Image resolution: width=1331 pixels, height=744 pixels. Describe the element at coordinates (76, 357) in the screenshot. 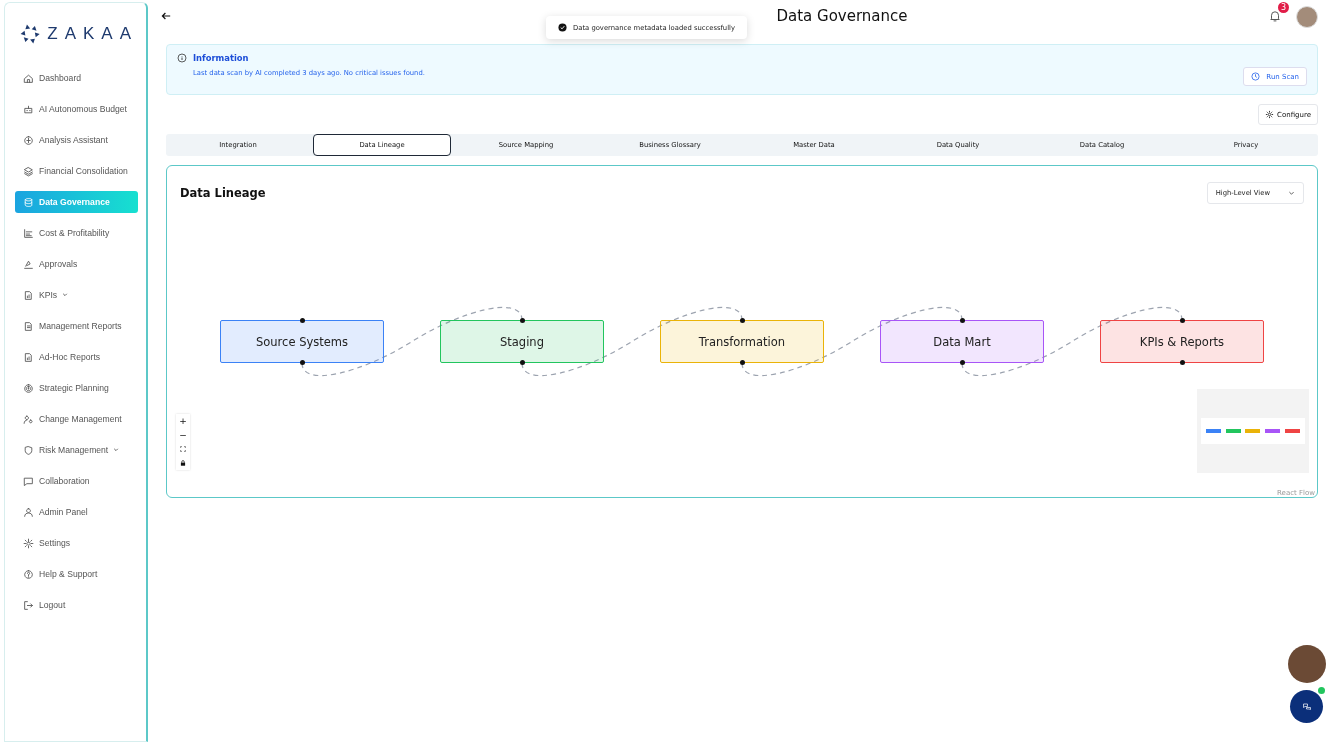

I see `sidebar-item: Ad-Hoc Reports` at that location.